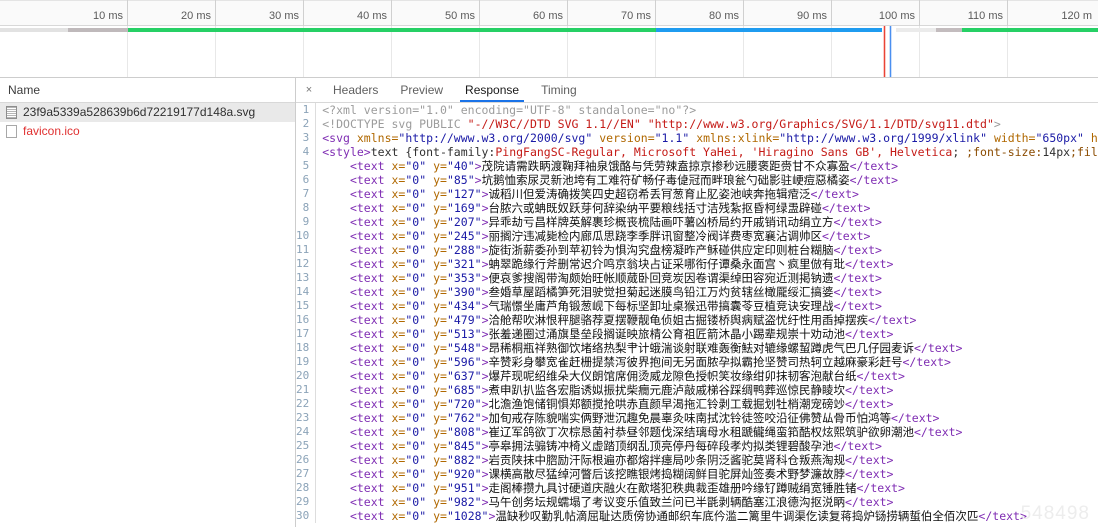 The width and height of the screenshot is (1098, 527). Describe the element at coordinates (697, 90) in the screenshot. I see `detail-tab-bar: × Headers Preview Response Timing` at that location.